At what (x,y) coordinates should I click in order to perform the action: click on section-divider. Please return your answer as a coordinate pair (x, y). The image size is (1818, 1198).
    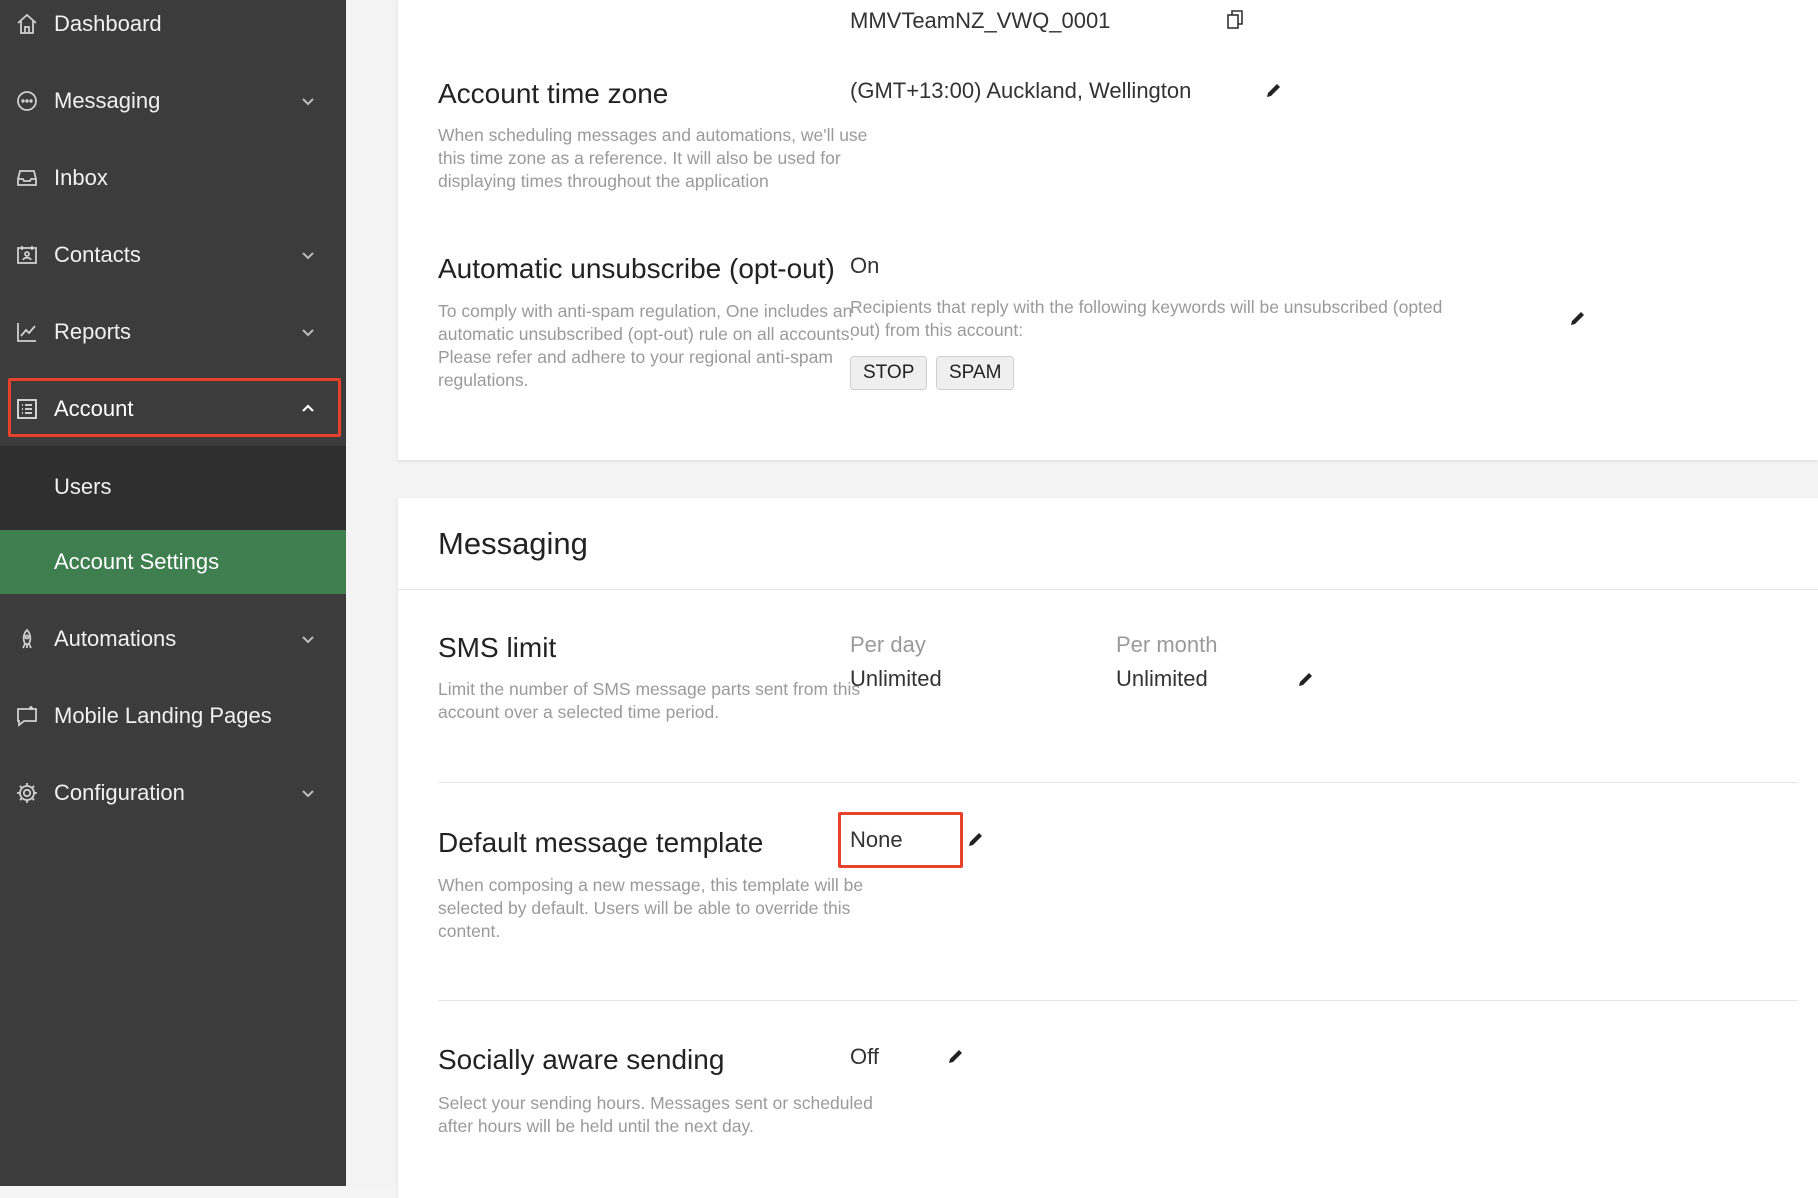
    Looking at the image, I should click on (1108, 589).